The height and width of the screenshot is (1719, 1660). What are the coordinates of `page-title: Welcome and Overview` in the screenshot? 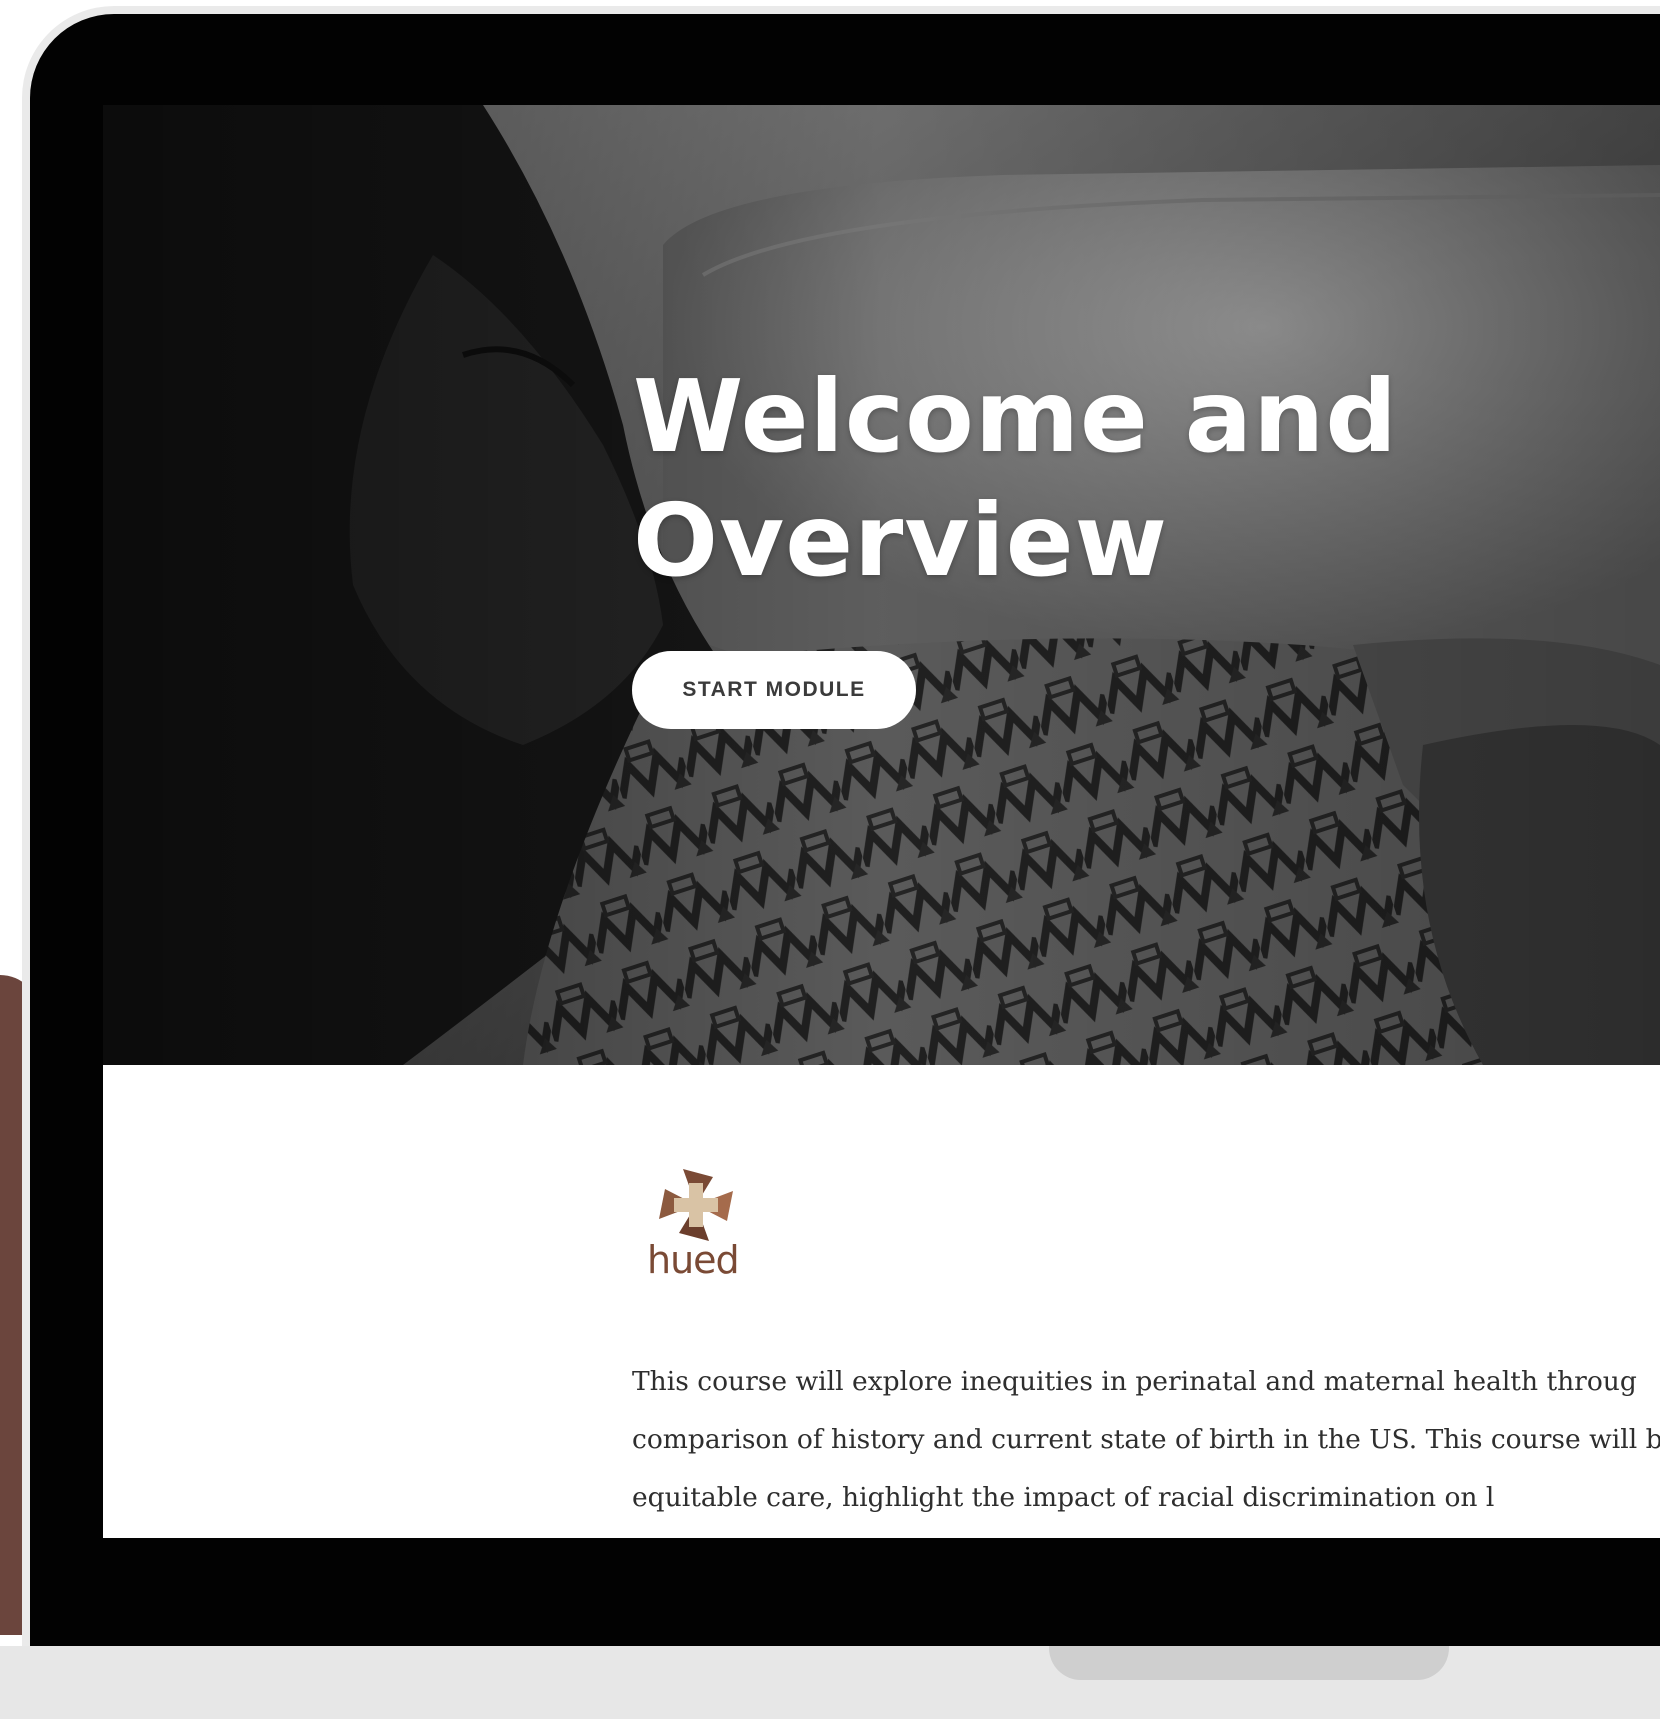 It's located at (1015, 478).